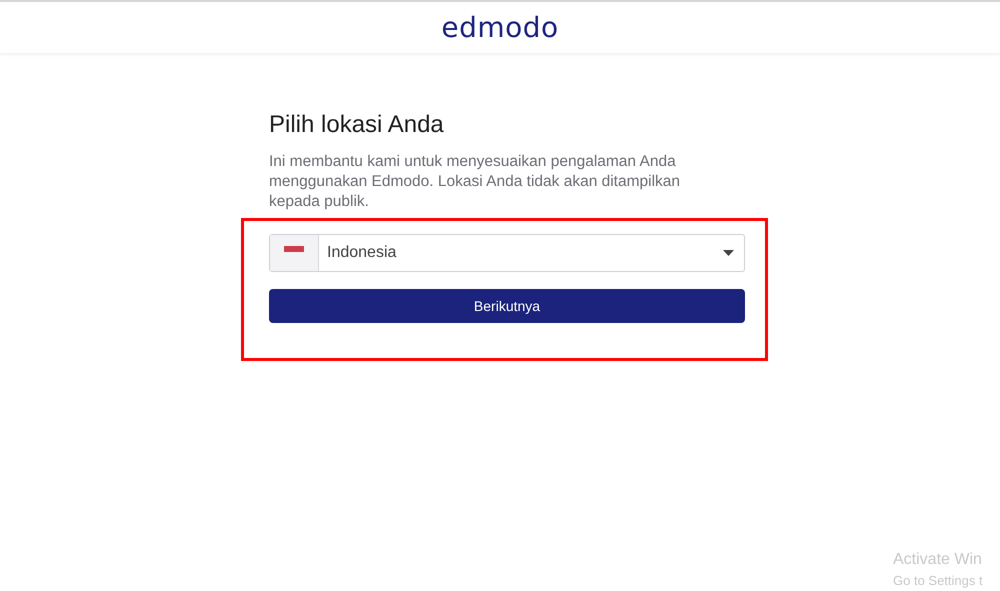 The image size is (1000, 591). I want to click on country-select: Indonesia, so click(507, 253).